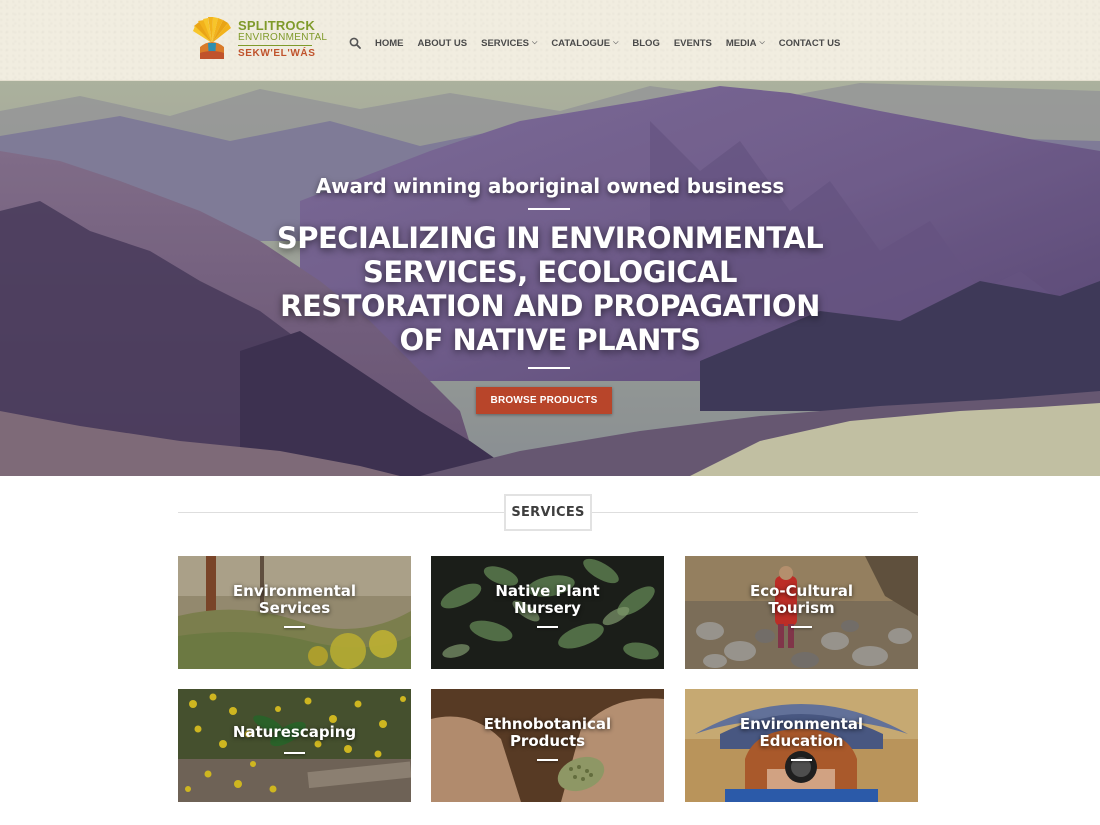  What do you see at coordinates (547, 741) in the screenshot?
I see `service-card-title-line2: Products` at bounding box center [547, 741].